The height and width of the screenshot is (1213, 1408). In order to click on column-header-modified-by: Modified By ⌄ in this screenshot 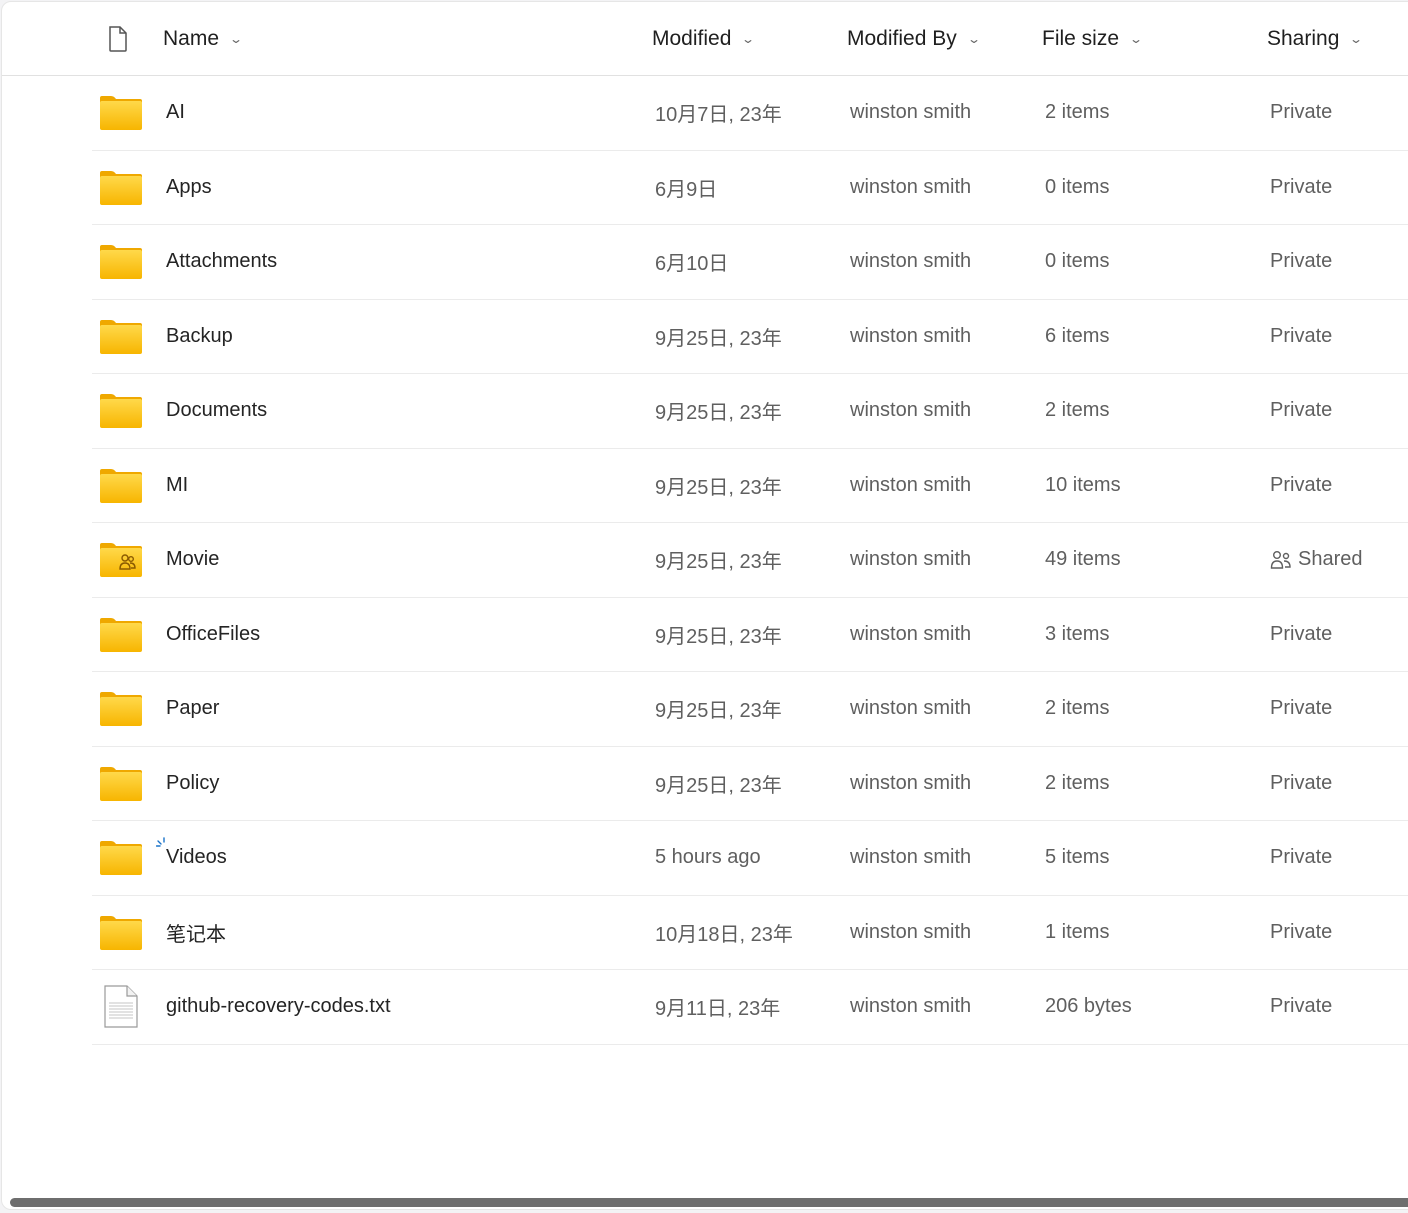, I will do `click(914, 38)`.